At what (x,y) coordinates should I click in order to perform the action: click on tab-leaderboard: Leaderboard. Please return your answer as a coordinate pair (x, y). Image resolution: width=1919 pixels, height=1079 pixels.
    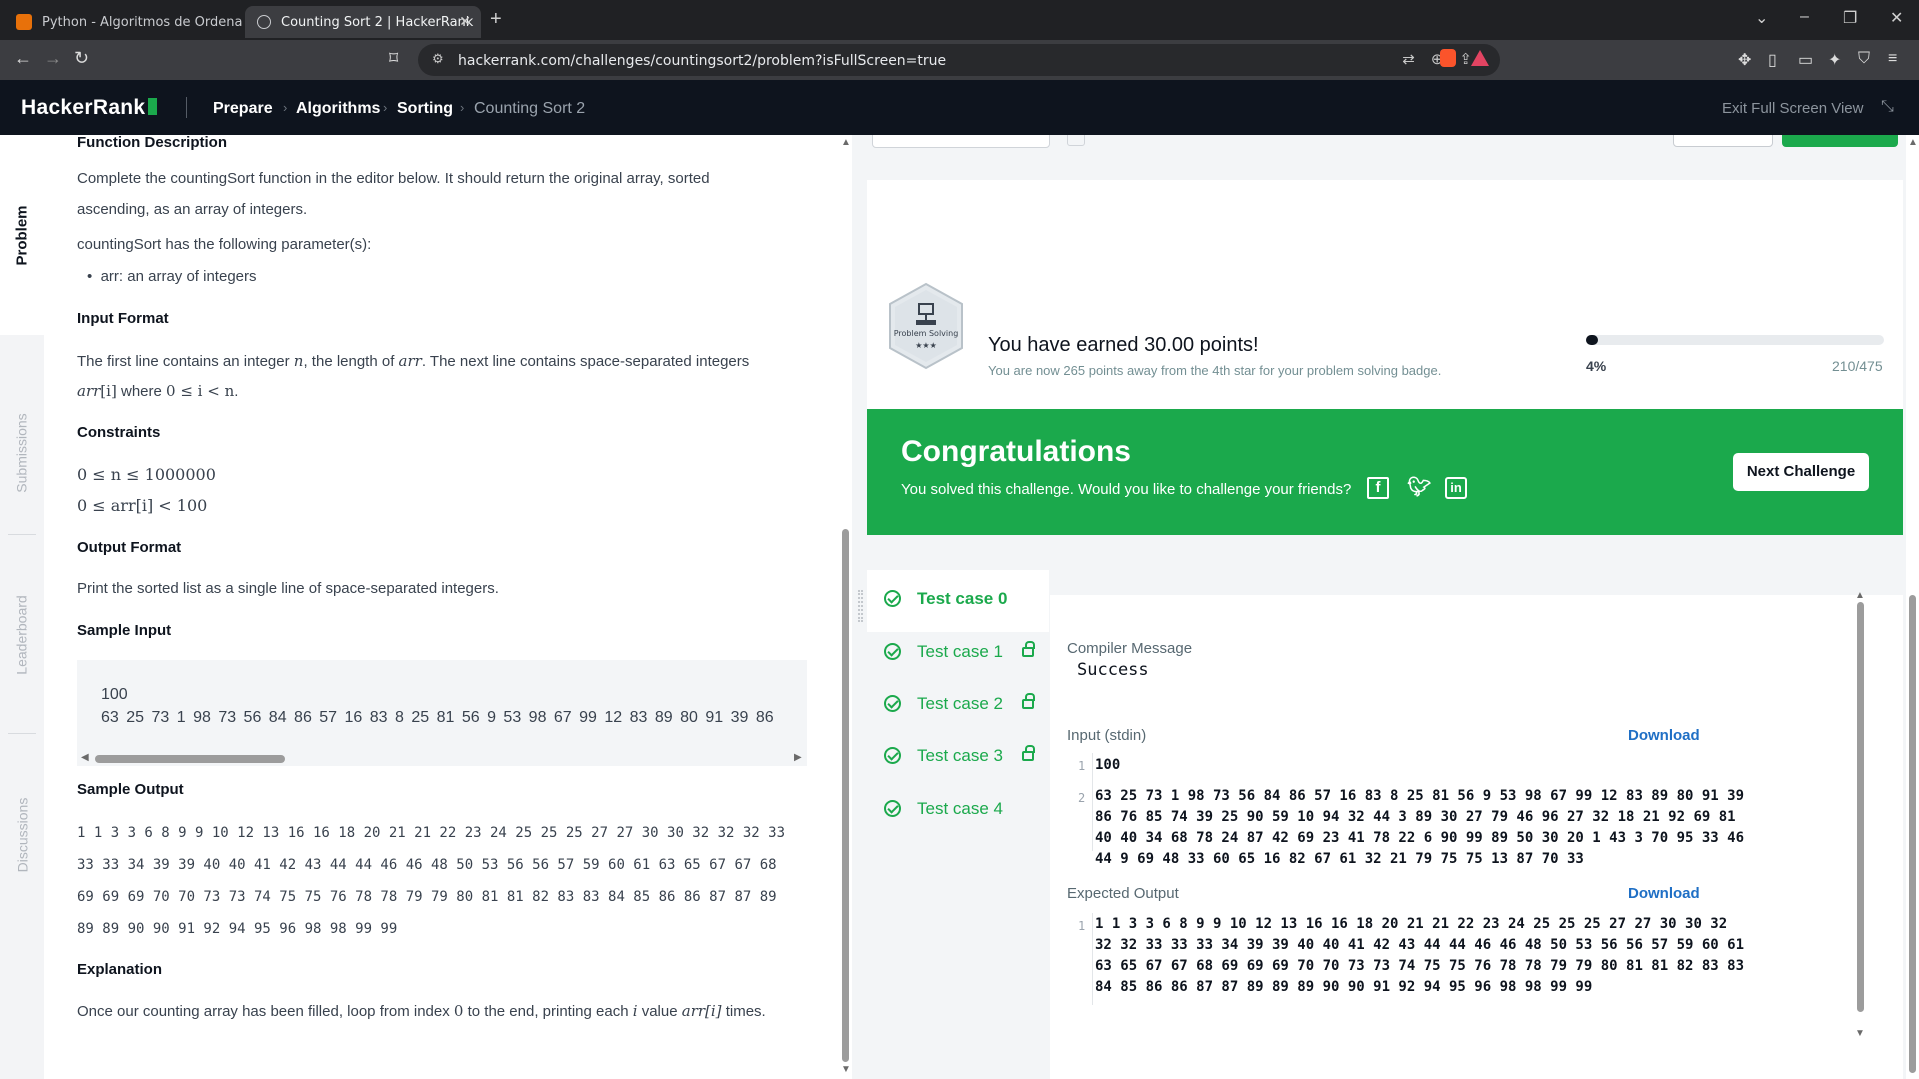
    Looking at the image, I should click on (22, 635).